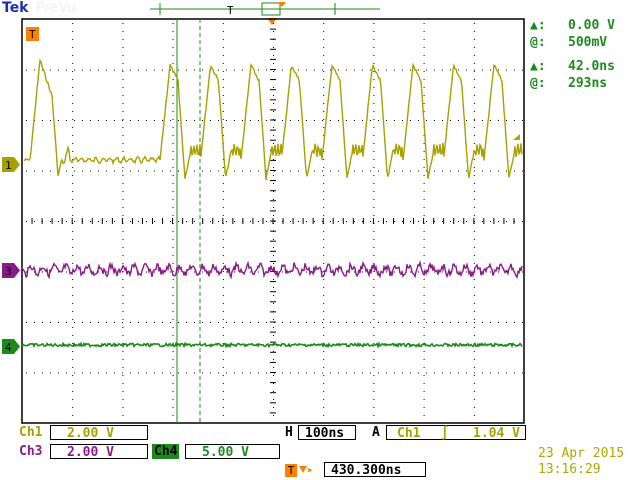  I want to click on trigger-delay-value: 430.300ns, so click(375, 470).